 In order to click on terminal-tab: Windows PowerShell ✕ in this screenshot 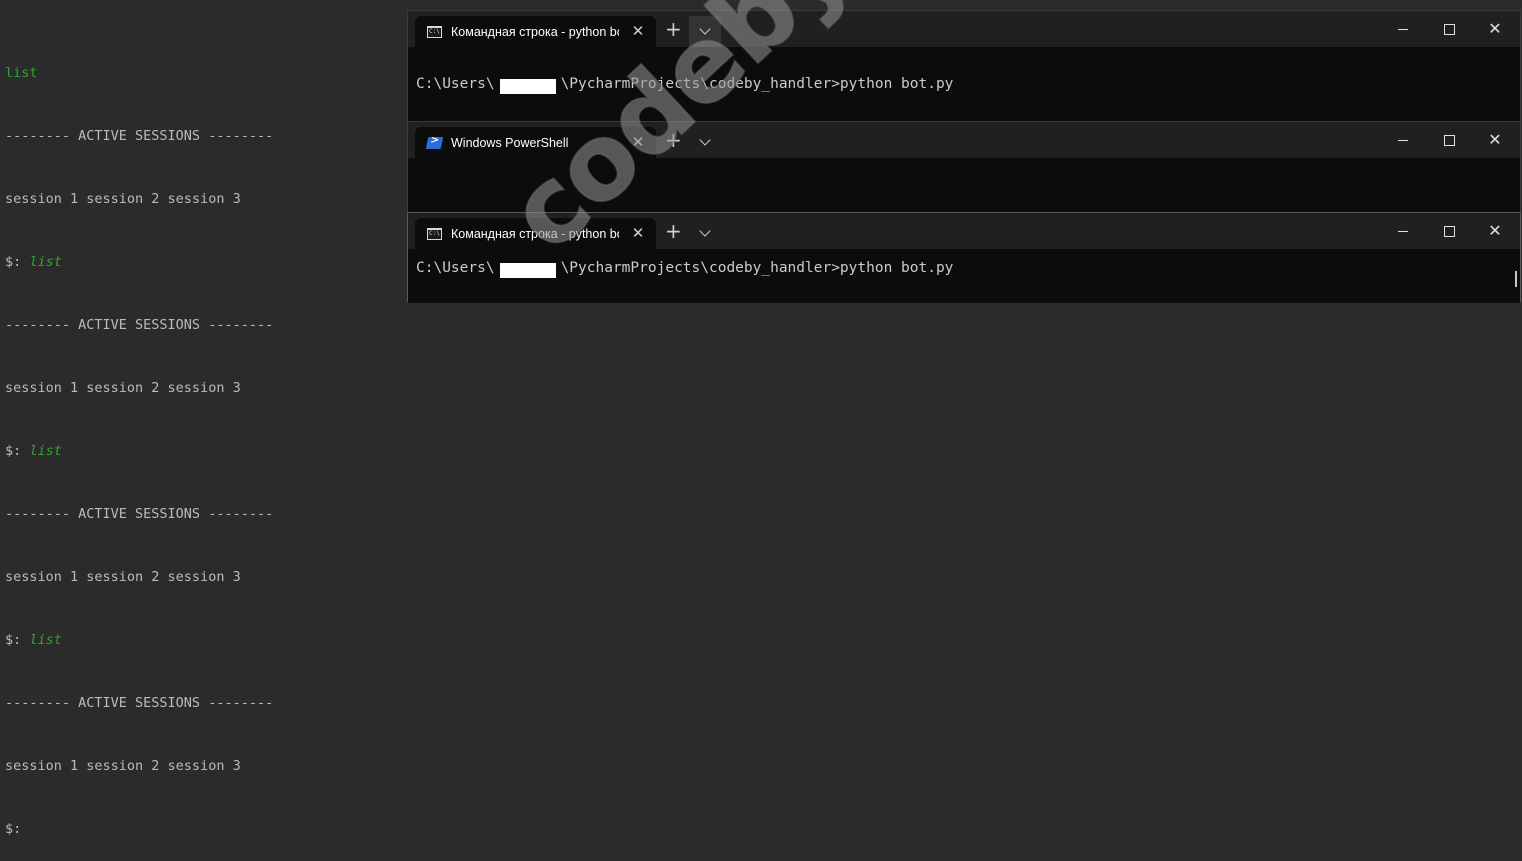, I will do `click(535, 142)`.